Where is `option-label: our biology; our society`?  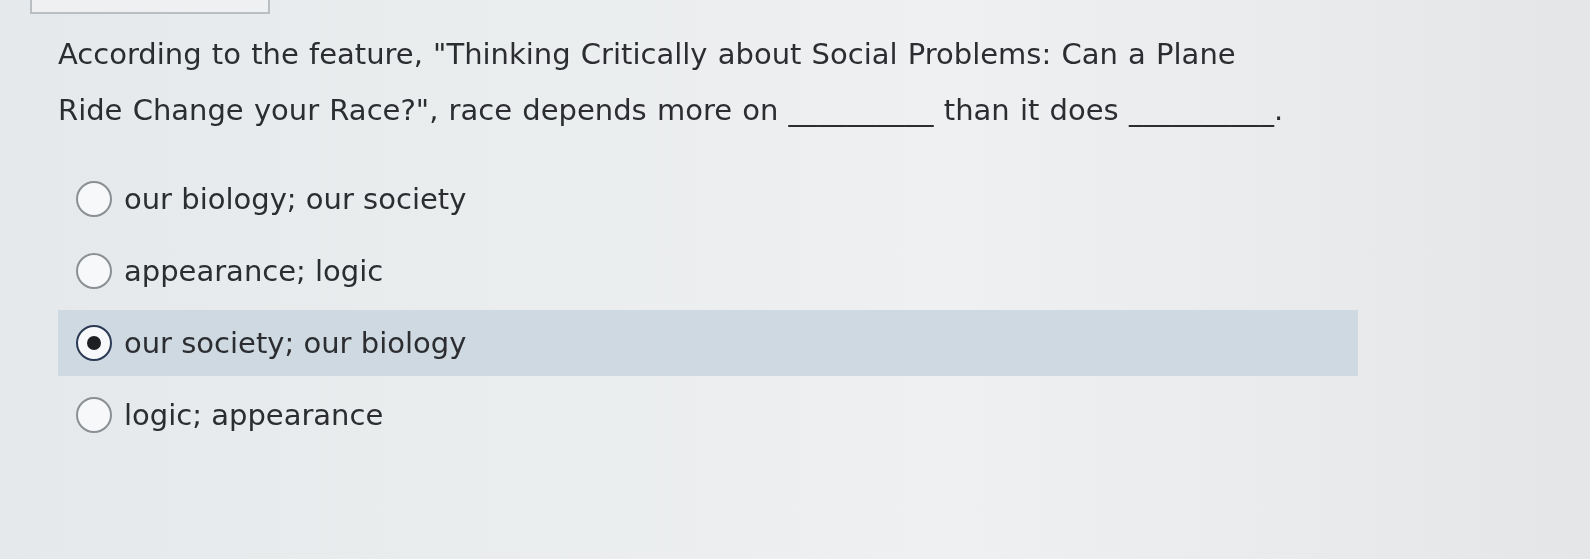 option-label: our biology; our society is located at coordinates (295, 199).